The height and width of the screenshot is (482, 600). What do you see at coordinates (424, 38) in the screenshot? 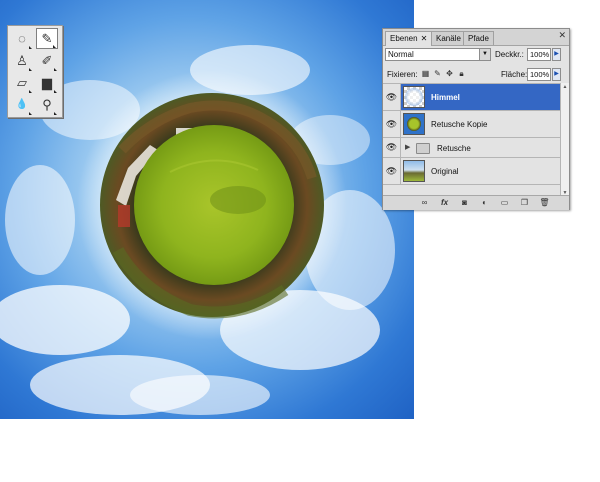
I see `close-tab-icon: ✕` at bounding box center [424, 38].